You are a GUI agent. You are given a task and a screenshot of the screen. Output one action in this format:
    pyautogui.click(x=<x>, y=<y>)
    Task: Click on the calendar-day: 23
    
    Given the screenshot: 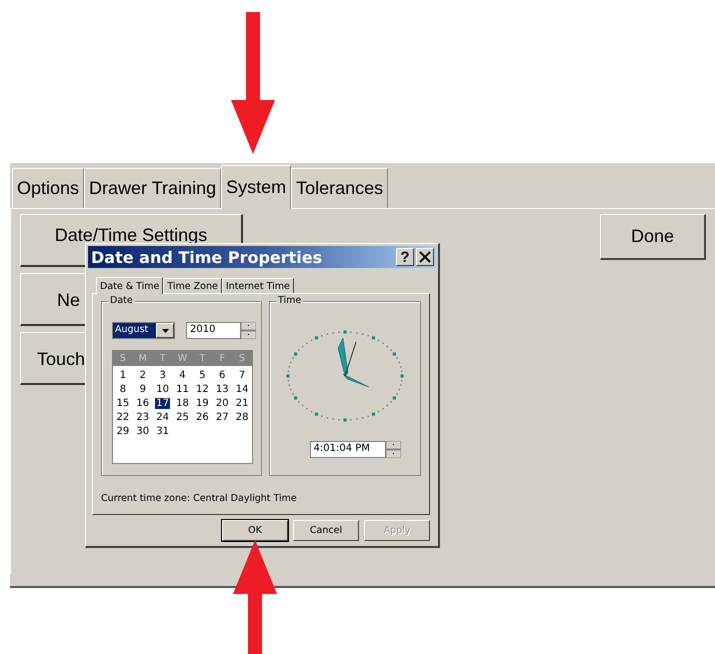 What is the action you would take?
    pyautogui.click(x=142, y=417)
    